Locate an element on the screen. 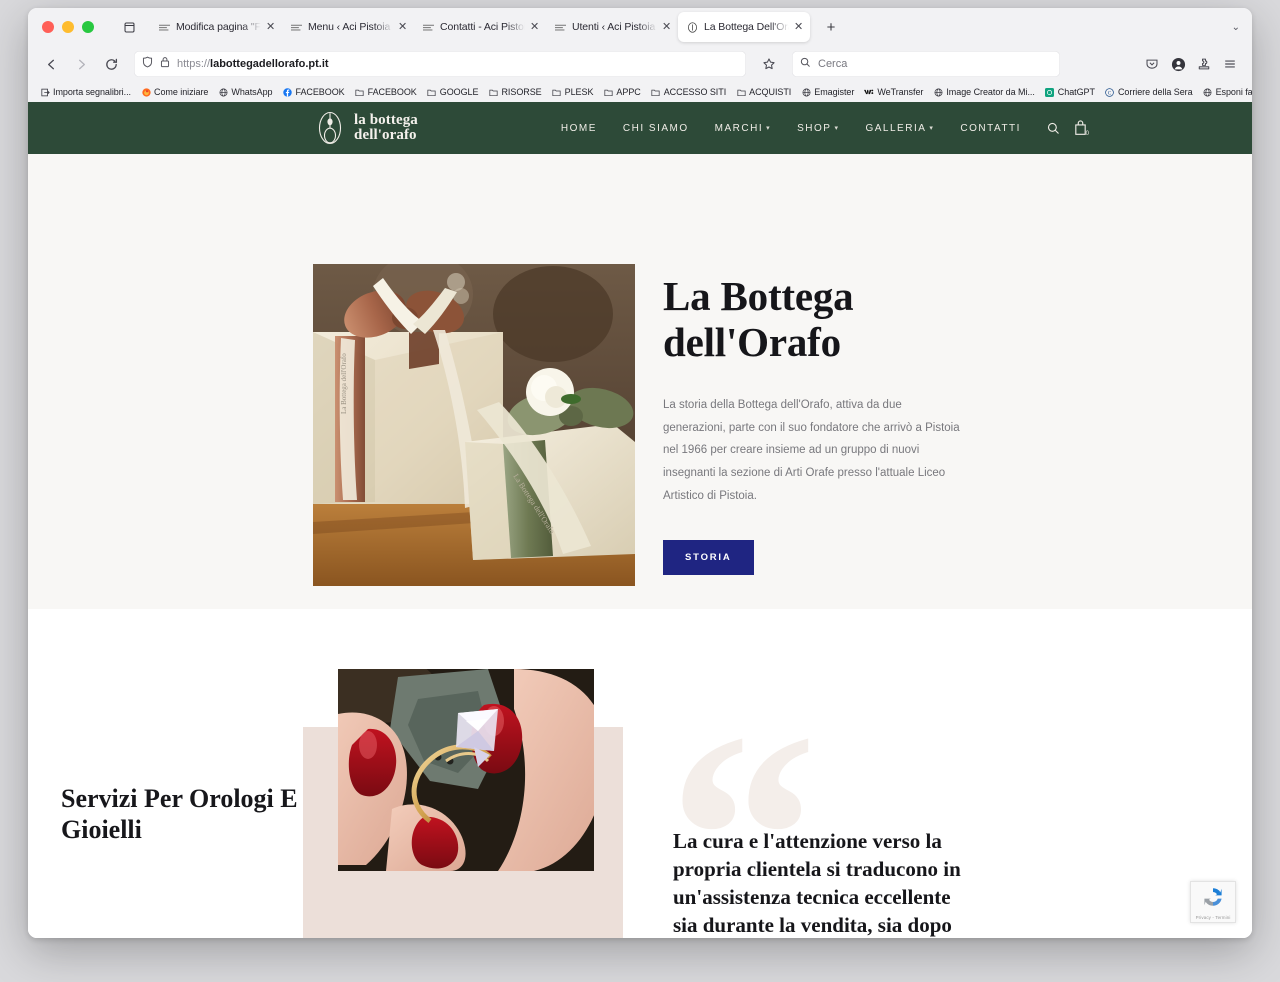 The width and height of the screenshot is (1280, 982). header-actions: 0 is located at coordinates (1068, 128).